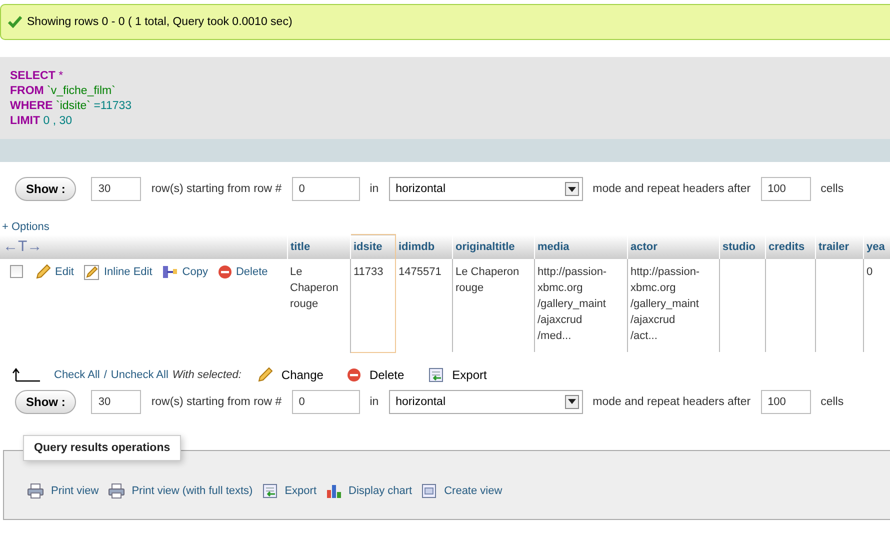 The height and width of the screenshot is (551, 890). I want to click on print-view-link: Print view, so click(75, 490).